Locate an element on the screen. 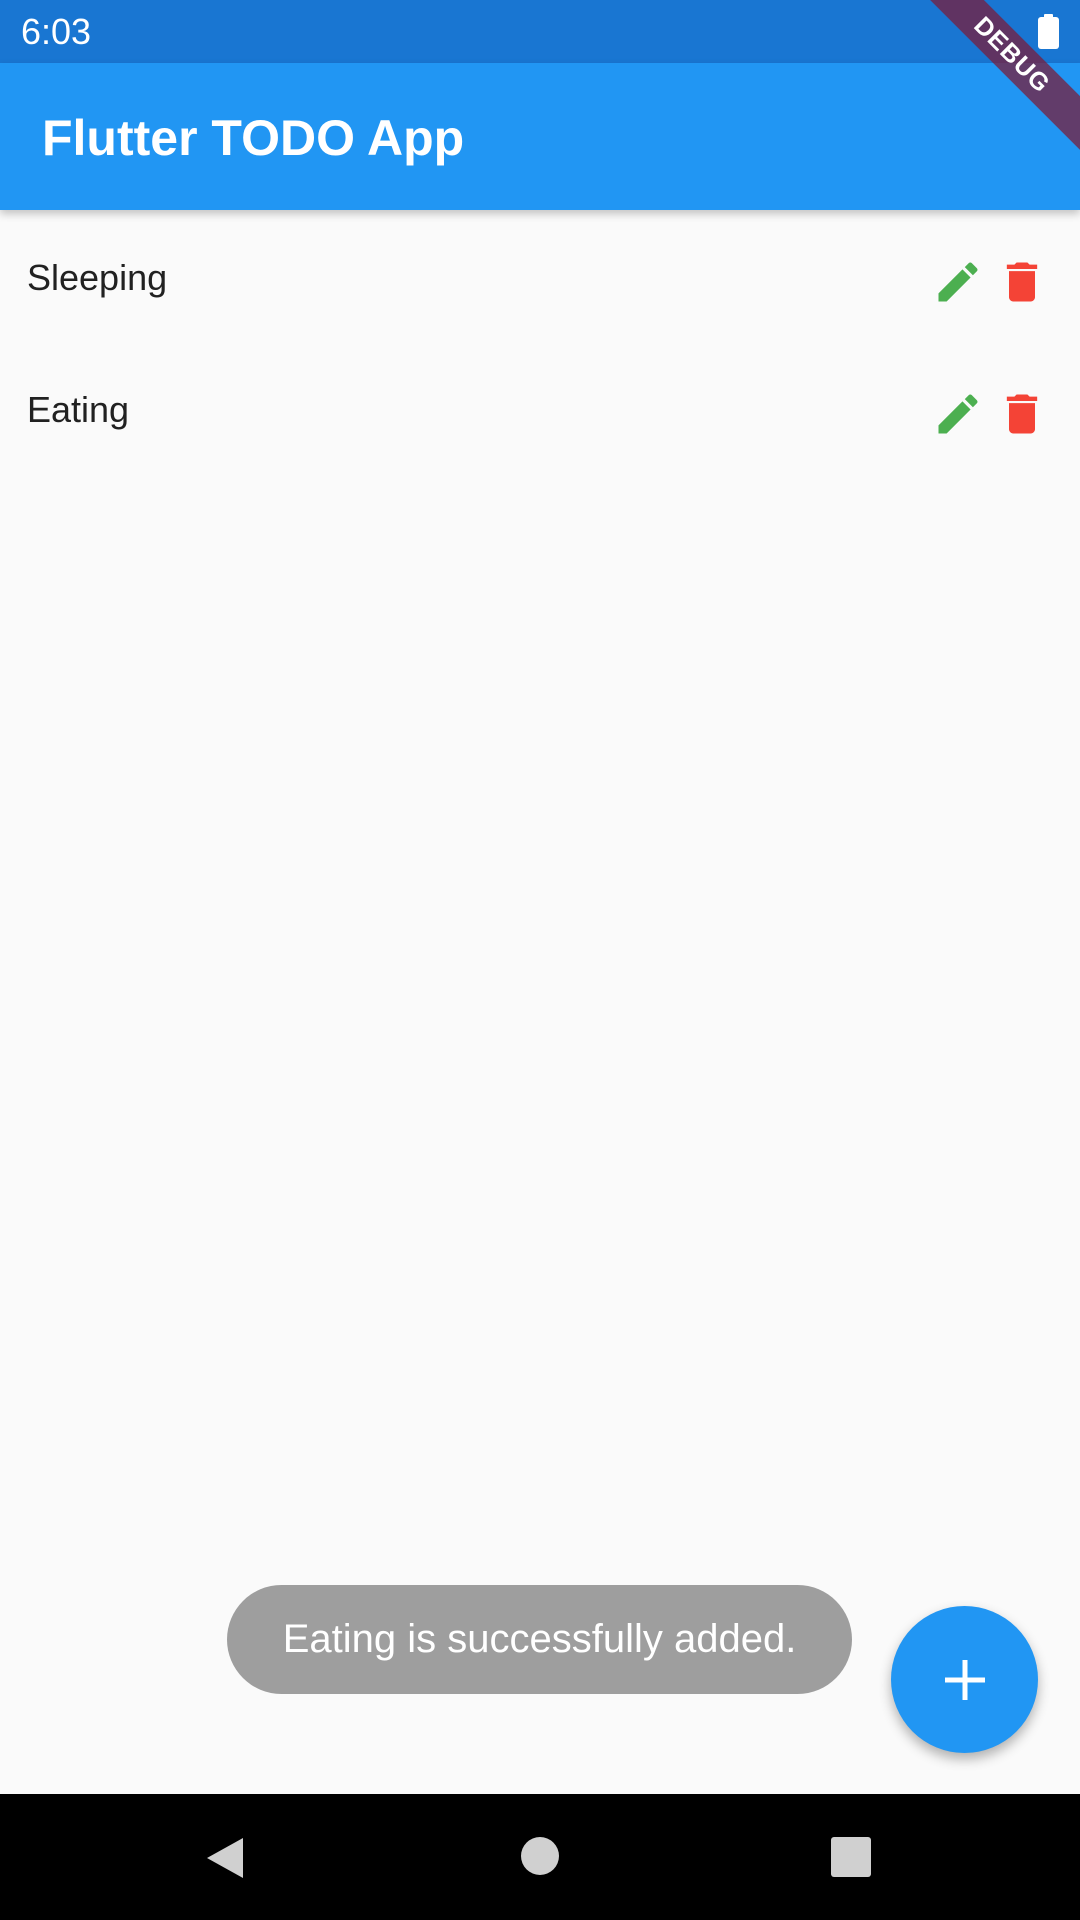 The width and height of the screenshot is (1080, 1920). todo-list: Sleeping Eating is located at coordinates (540, 342).